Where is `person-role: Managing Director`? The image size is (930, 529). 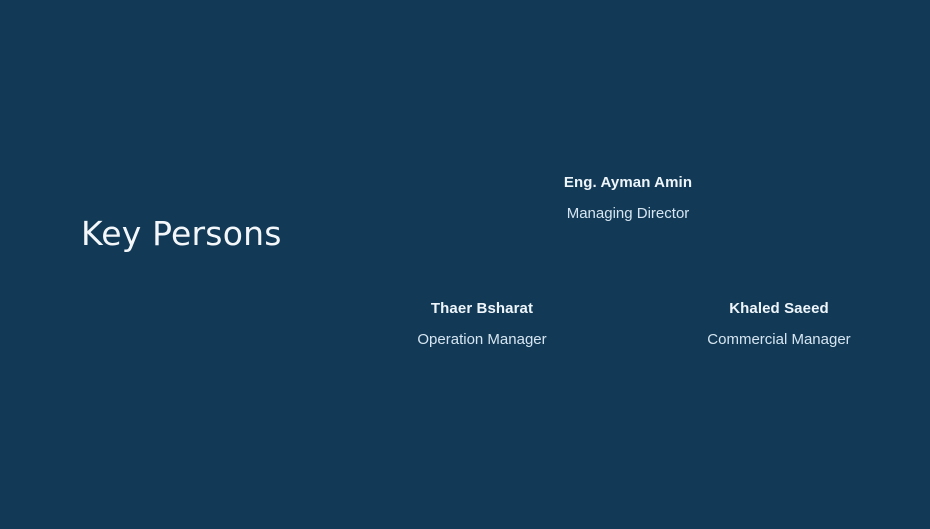 person-role: Managing Director is located at coordinates (628, 213).